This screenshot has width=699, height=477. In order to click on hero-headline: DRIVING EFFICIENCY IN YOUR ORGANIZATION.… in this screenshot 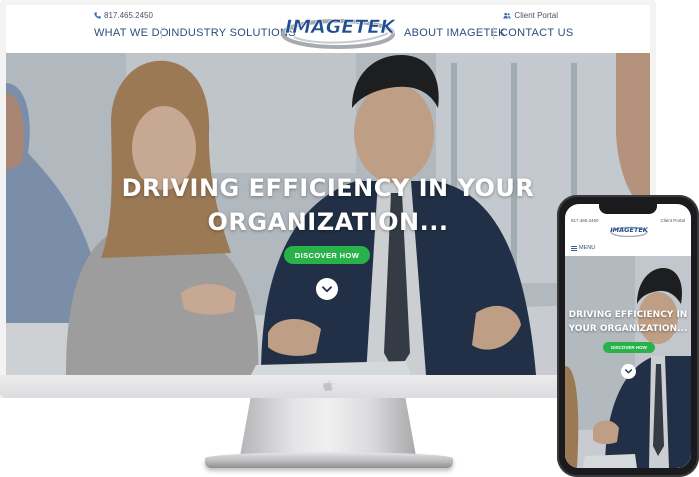, I will do `click(328, 205)`.